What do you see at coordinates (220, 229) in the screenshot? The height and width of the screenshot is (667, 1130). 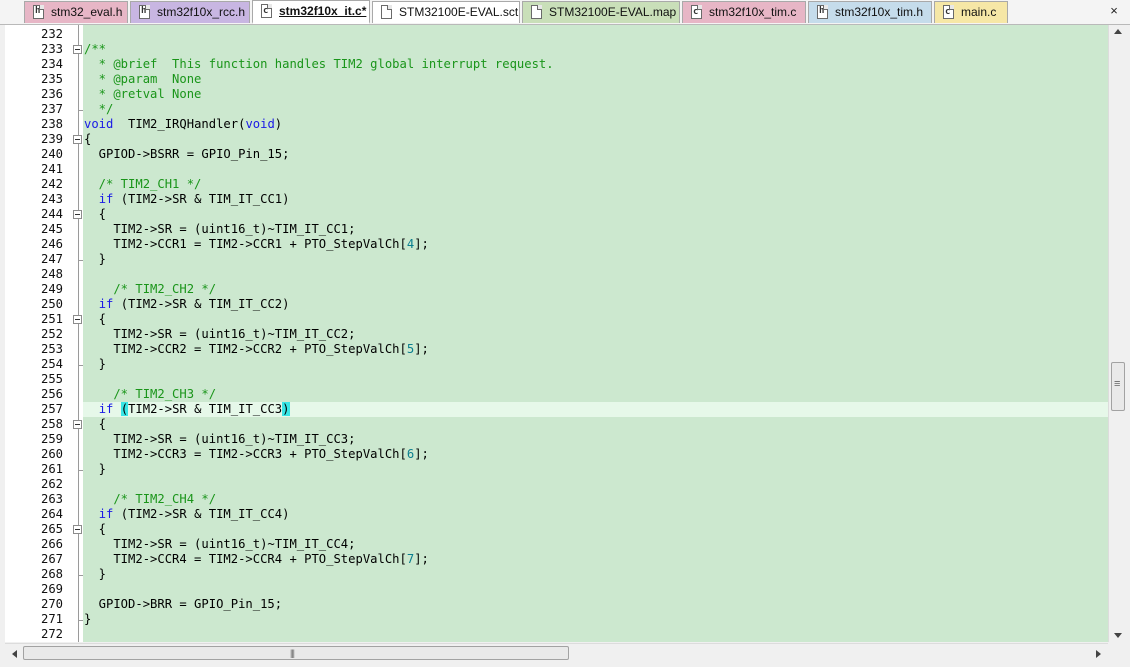 I see `code-token: TIM2->SR = (uint16_t)~TIM_IT_CC1;` at bounding box center [220, 229].